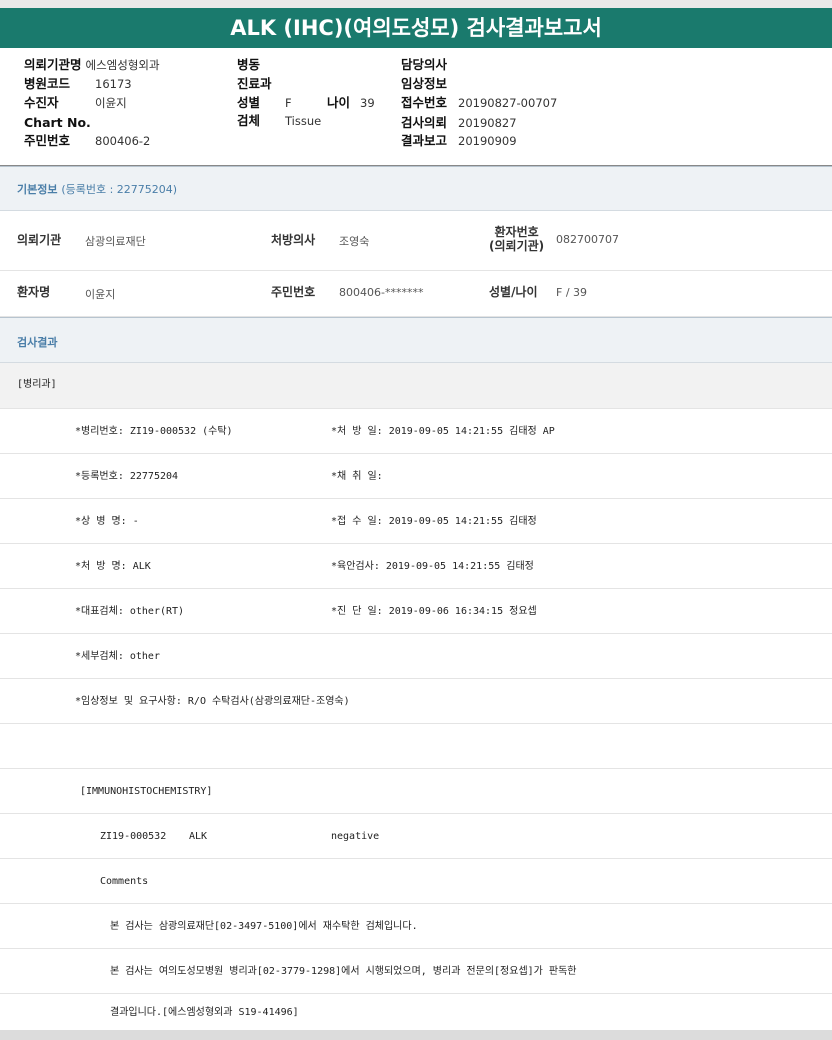  What do you see at coordinates (416, 836) in the screenshot?
I see `ihc-result-row: ZI19-000532 ALK negative` at bounding box center [416, 836].